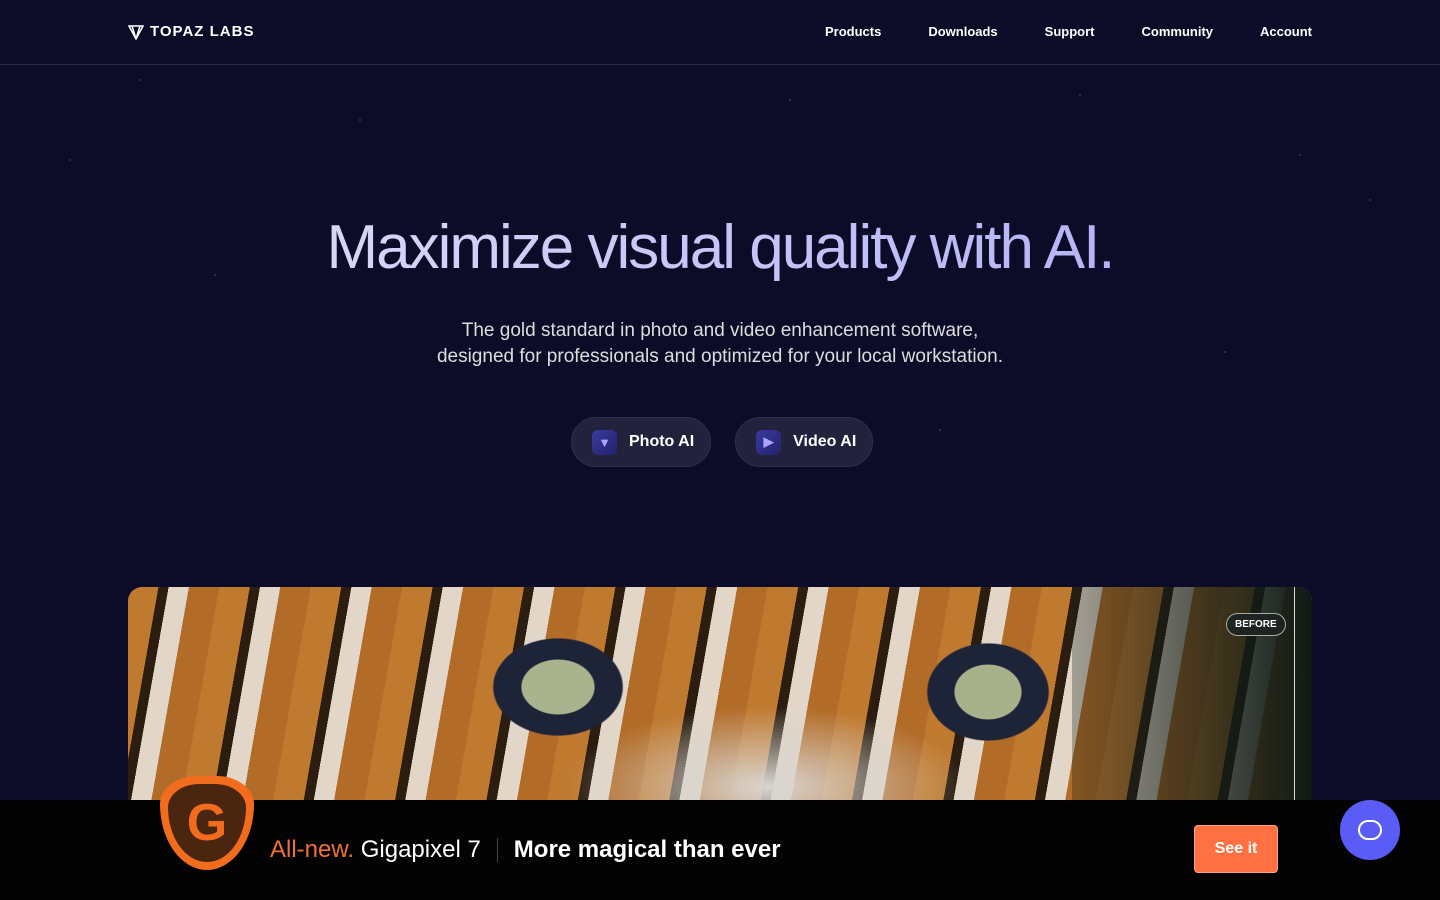 The image size is (1440, 900). I want to click on button-label: Photo AI, so click(662, 441).